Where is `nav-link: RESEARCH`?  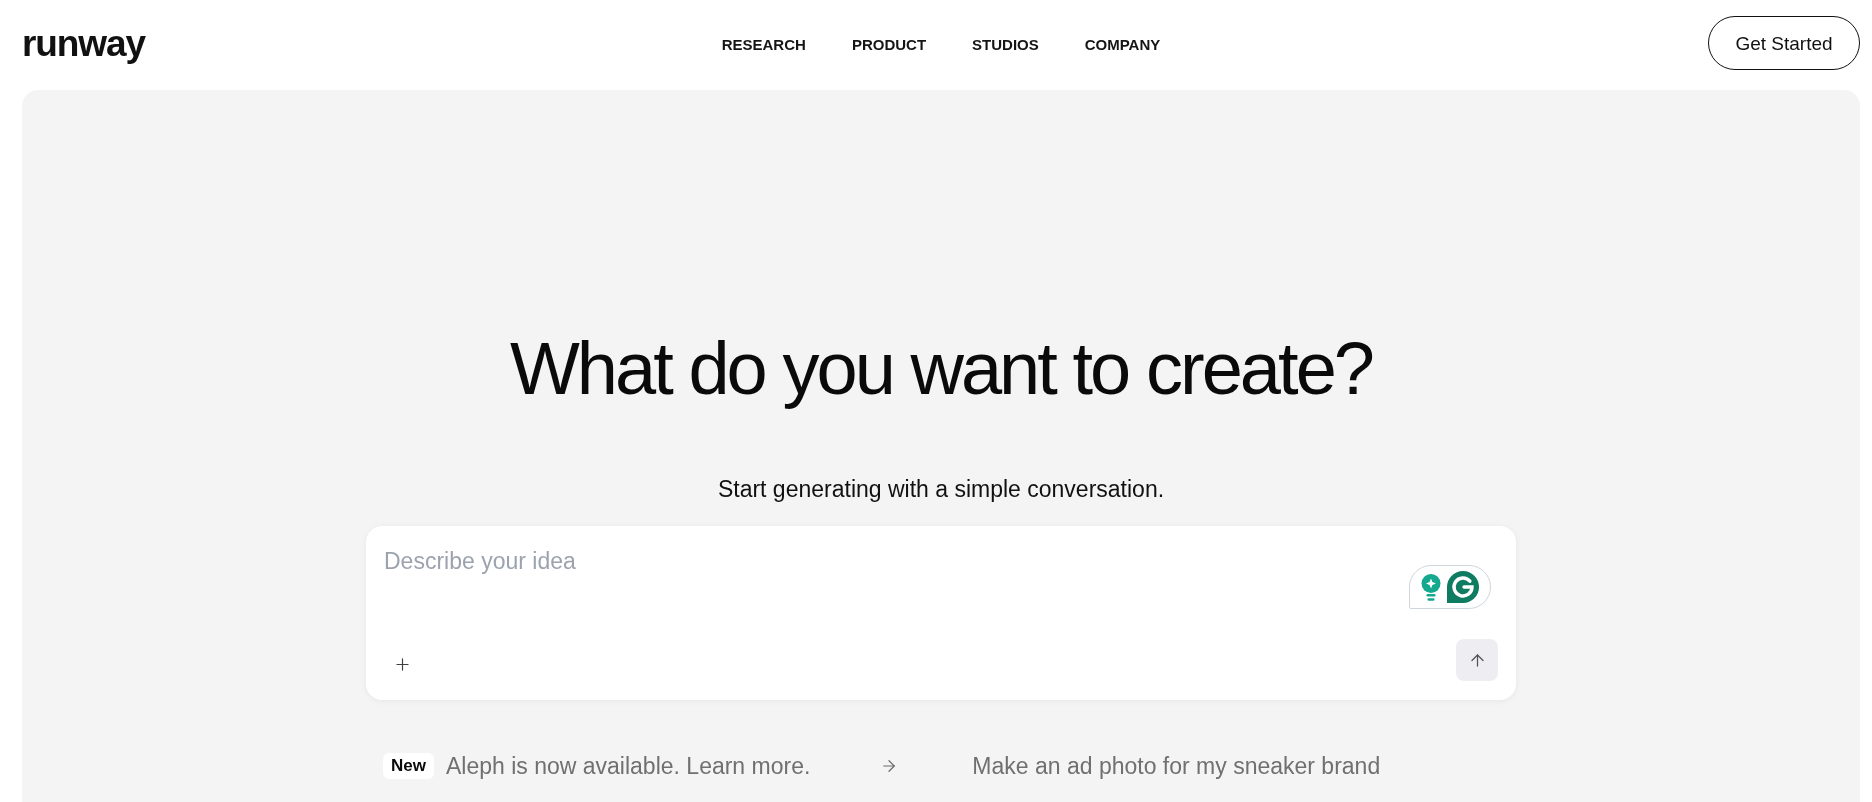 nav-link: RESEARCH is located at coordinates (763, 44).